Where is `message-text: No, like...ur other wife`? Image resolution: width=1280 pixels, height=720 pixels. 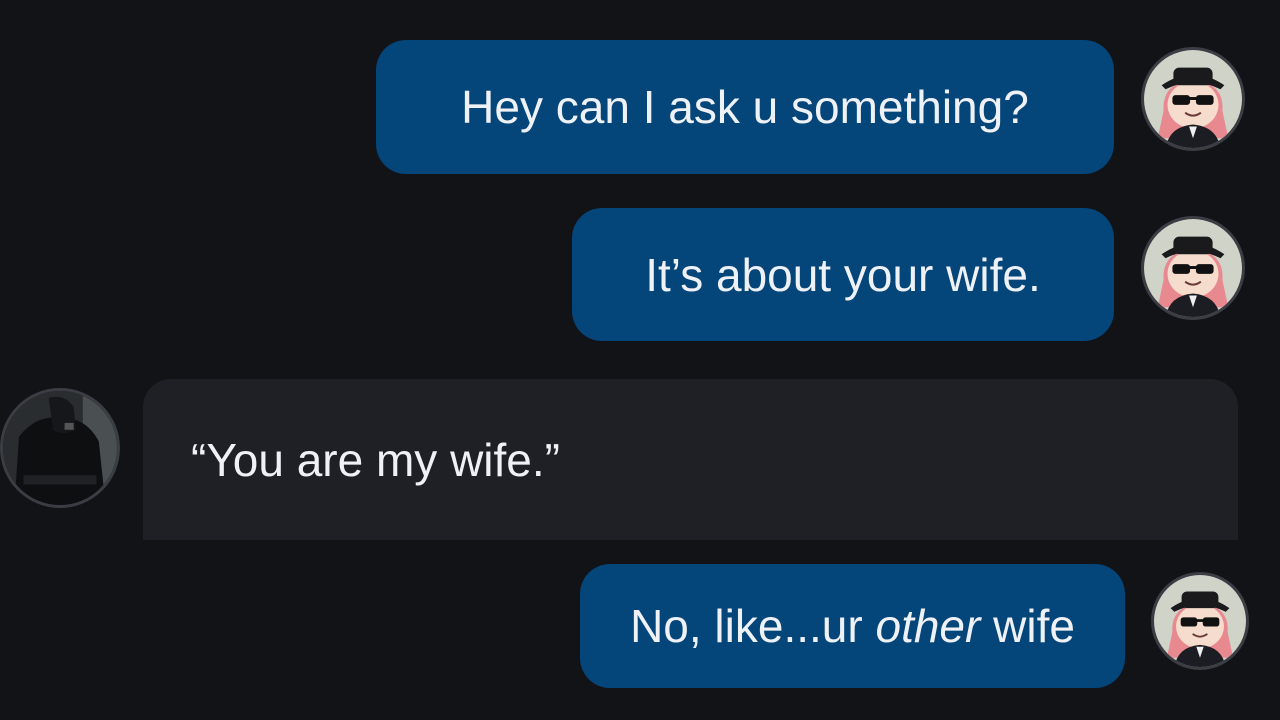 message-text: No, like...ur other wife is located at coordinates (852, 626).